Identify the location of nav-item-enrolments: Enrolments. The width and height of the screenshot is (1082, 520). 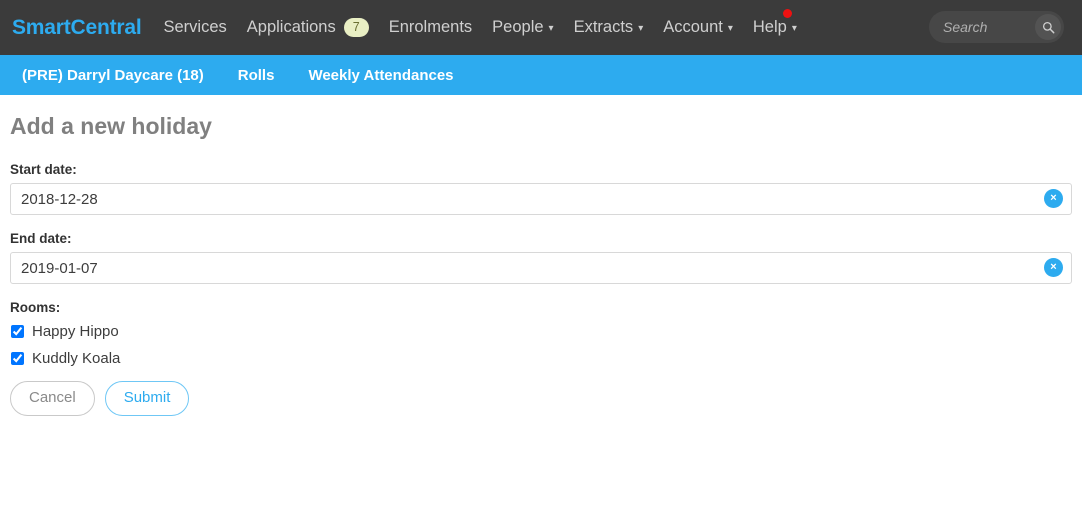
(430, 27).